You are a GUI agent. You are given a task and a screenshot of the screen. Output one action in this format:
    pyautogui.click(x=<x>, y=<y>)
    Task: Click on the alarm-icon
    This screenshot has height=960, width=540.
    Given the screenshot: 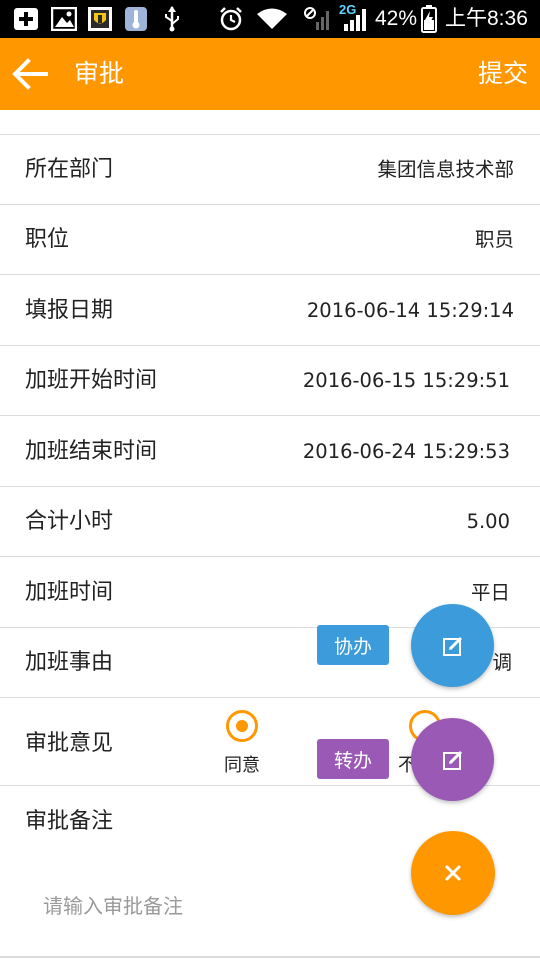 What is the action you would take?
    pyautogui.click(x=231, y=19)
    